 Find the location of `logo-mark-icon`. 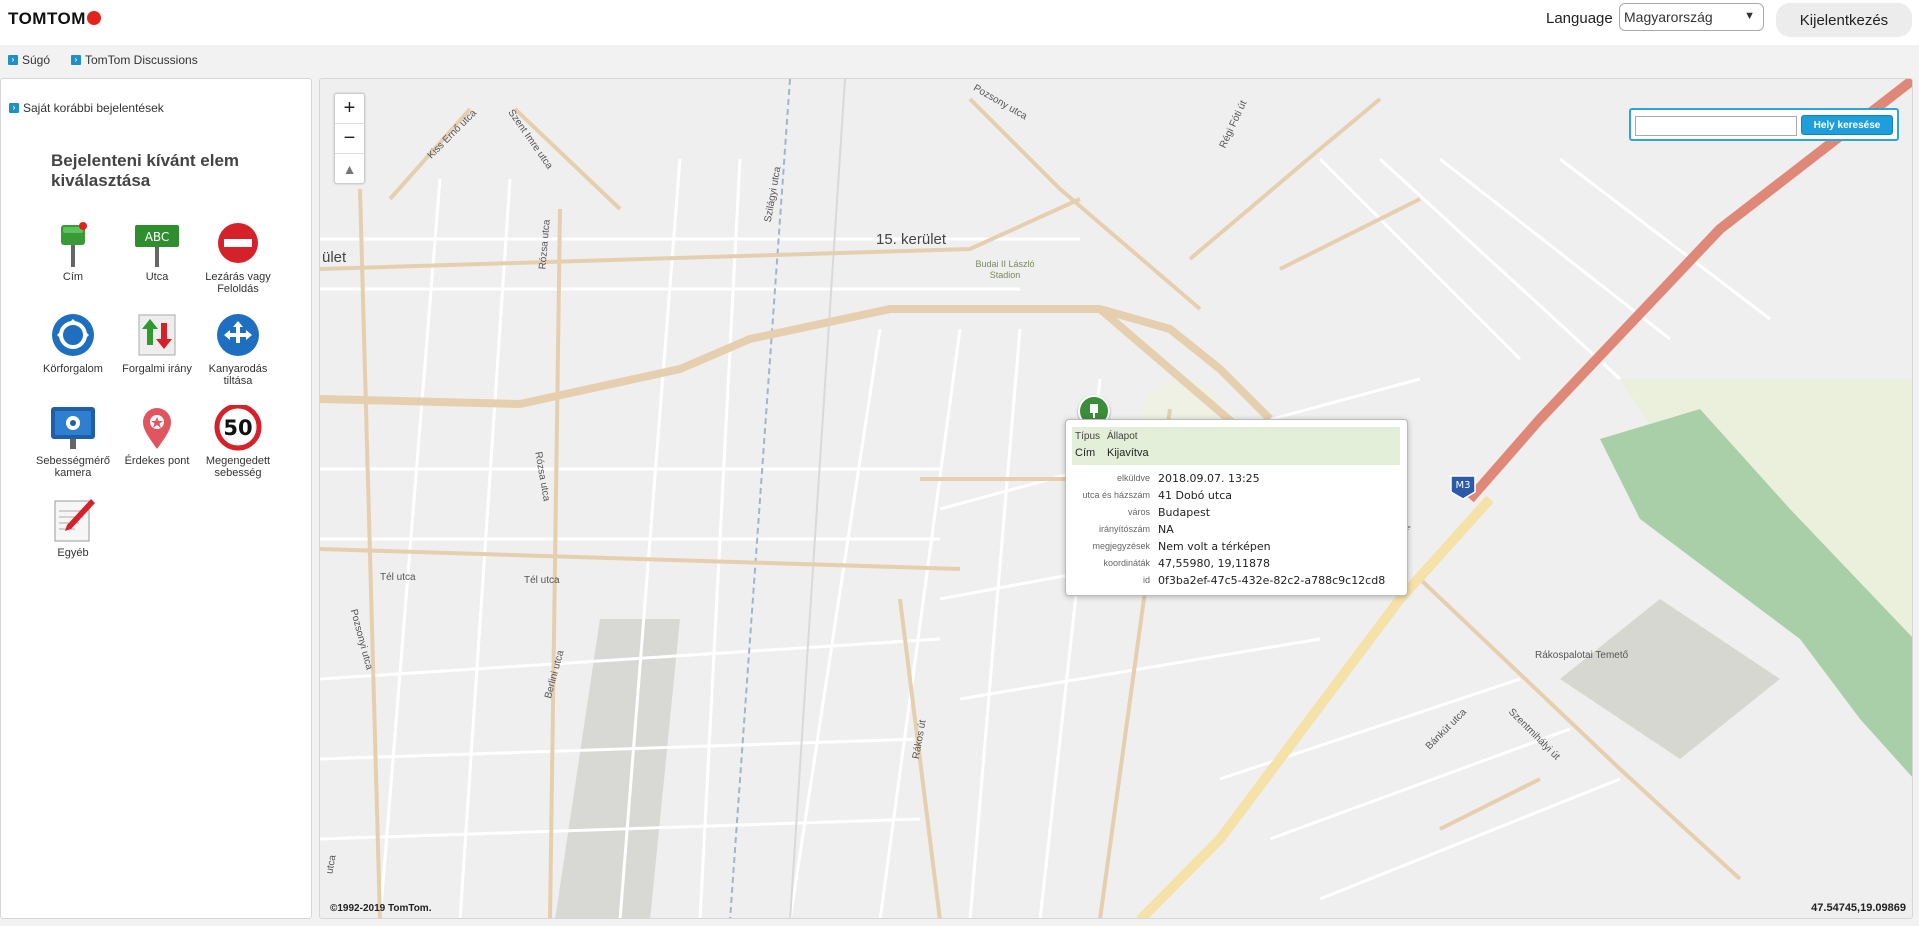

logo-mark-icon is located at coordinates (93, 18).